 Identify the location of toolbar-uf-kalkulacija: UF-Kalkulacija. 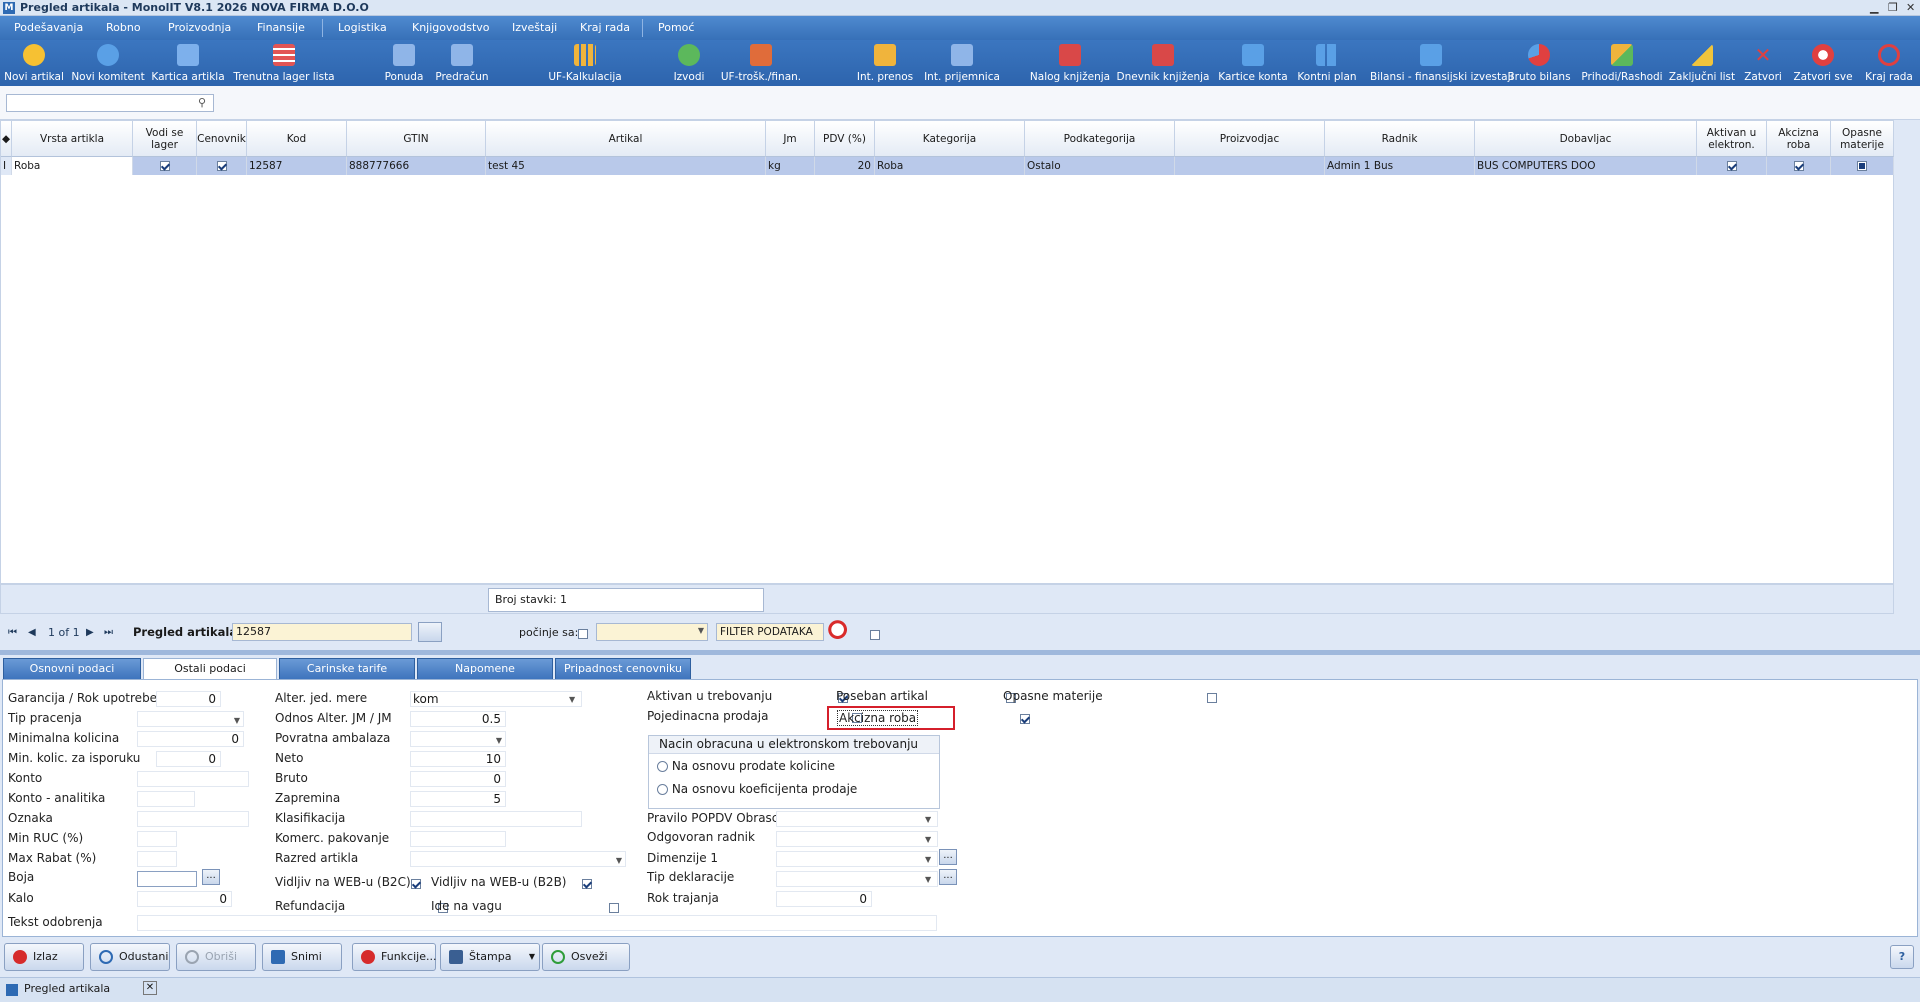
(585, 63).